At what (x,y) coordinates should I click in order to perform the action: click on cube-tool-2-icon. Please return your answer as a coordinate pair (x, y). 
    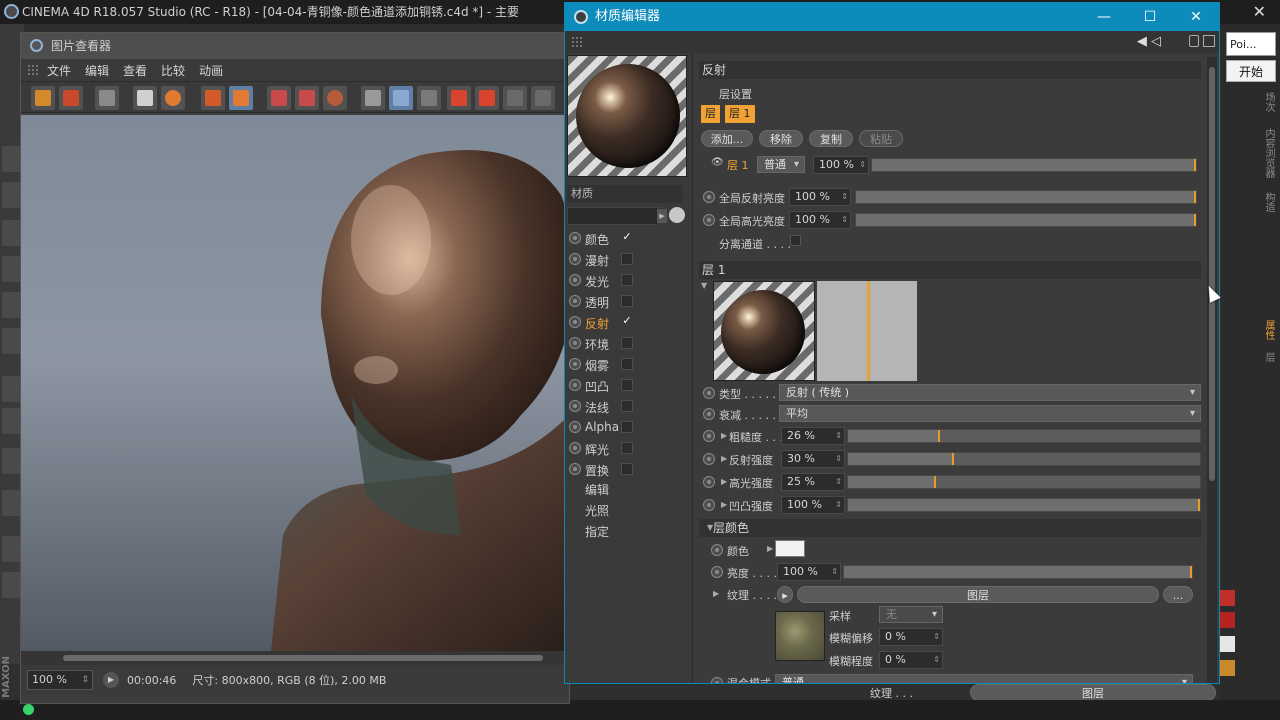
    Looking at the image, I should click on (12, 195).